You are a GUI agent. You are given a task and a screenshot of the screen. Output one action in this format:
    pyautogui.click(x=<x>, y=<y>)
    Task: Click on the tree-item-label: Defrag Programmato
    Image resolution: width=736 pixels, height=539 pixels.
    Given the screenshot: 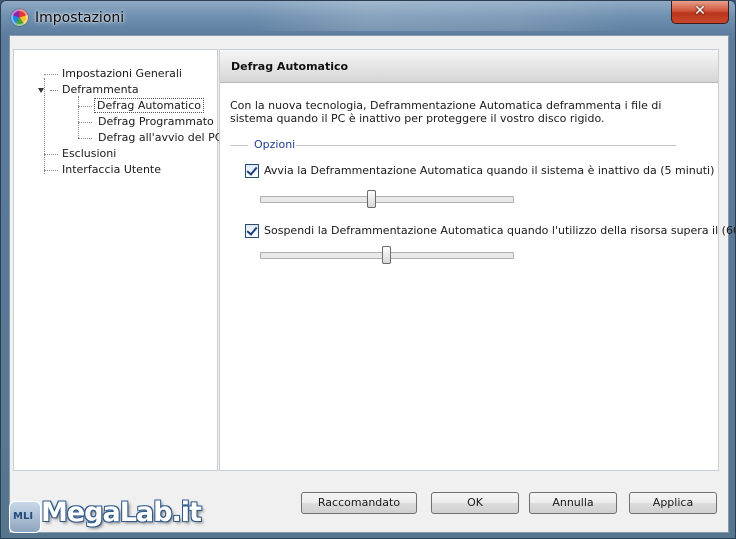 What is the action you would take?
    pyautogui.click(x=156, y=121)
    